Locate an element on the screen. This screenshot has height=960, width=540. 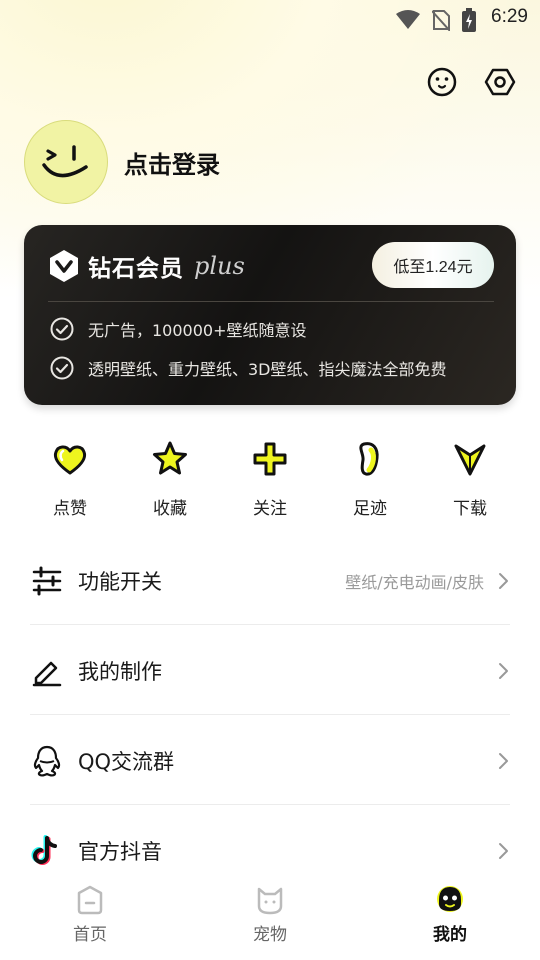
menu-label: QQ交流群 is located at coordinates (126, 762).